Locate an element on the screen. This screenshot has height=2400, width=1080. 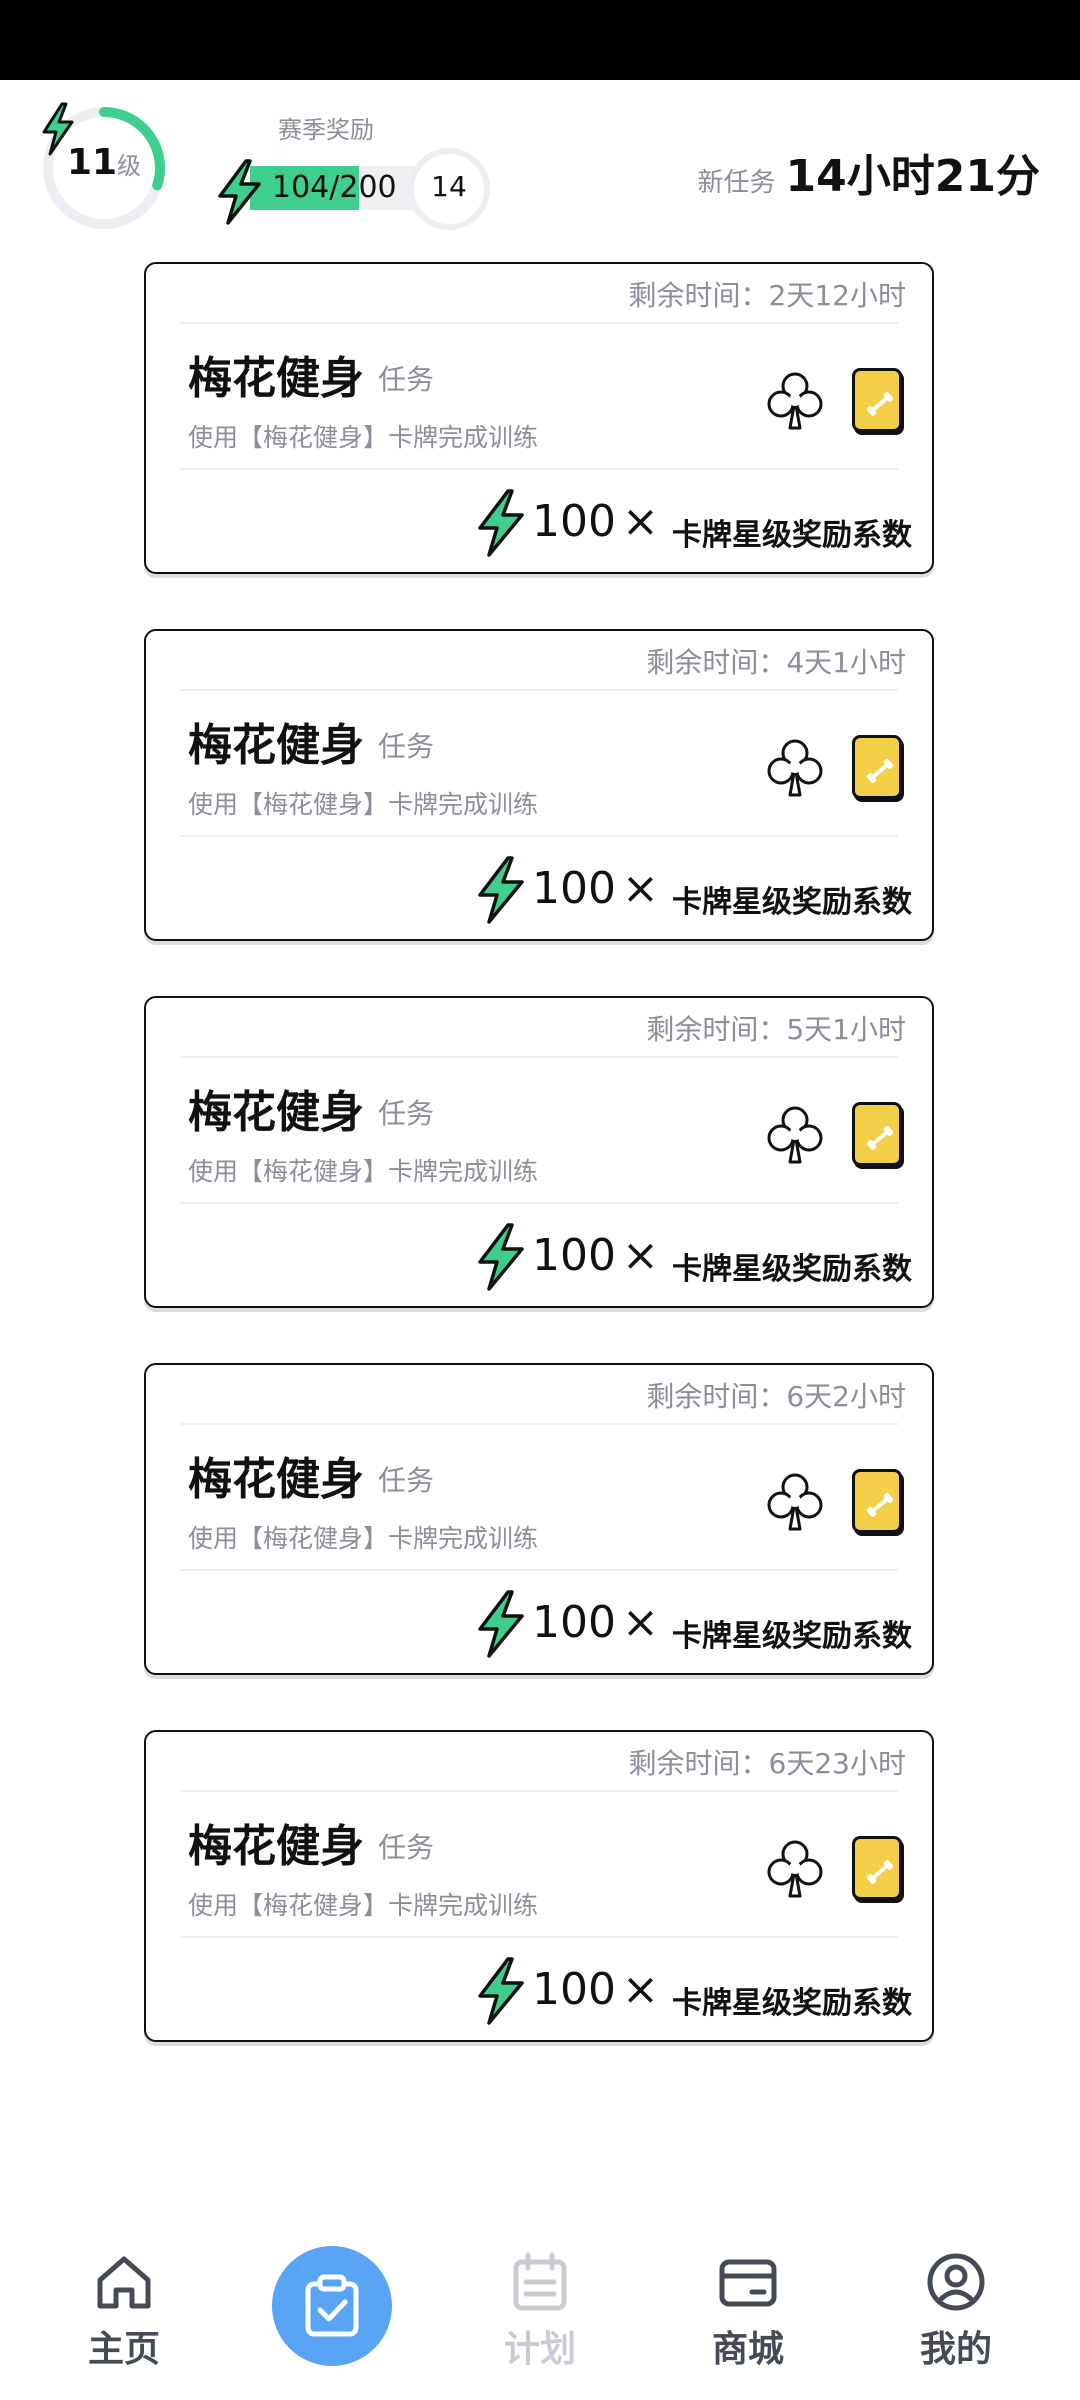
status-bar is located at coordinates (540, 40).